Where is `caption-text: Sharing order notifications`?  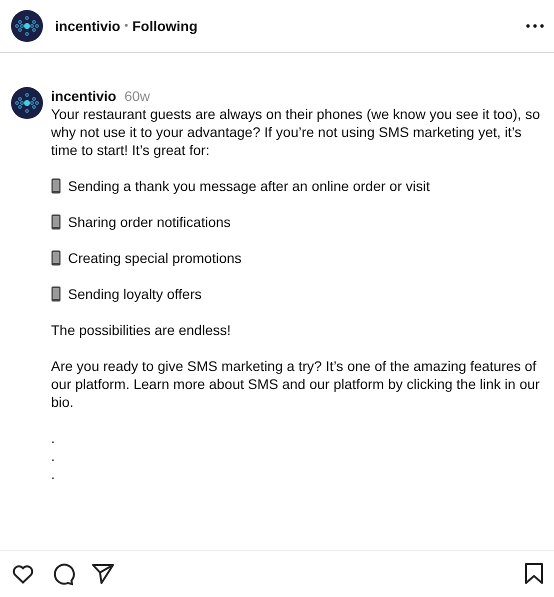
caption-text: Sharing order notifications is located at coordinates (149, 222).